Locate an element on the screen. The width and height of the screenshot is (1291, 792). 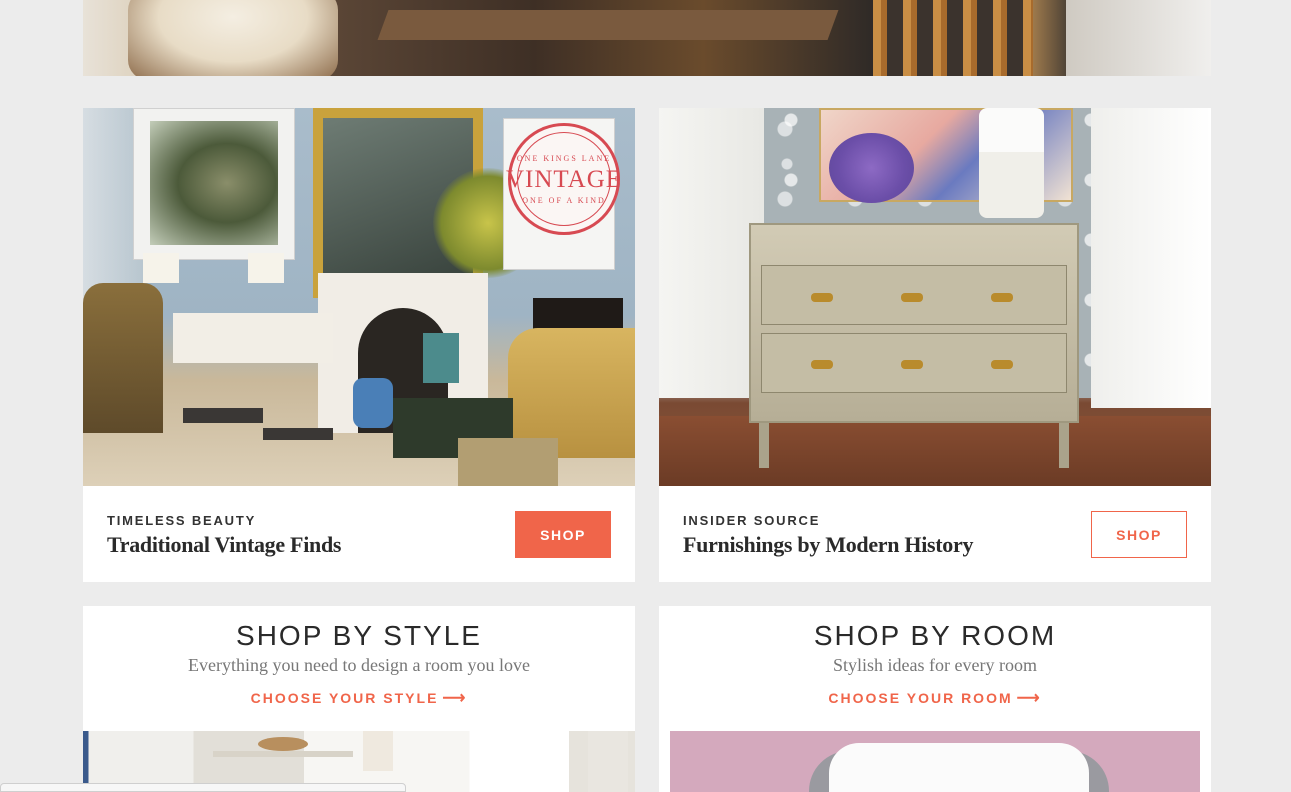
feature-title: Furnishings by Modern History is located at coordinates (828, 545).